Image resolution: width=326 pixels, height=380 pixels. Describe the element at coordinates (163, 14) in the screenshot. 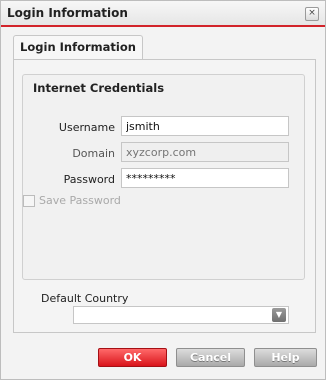

I see `title-bar: Login Information ×` at that location.